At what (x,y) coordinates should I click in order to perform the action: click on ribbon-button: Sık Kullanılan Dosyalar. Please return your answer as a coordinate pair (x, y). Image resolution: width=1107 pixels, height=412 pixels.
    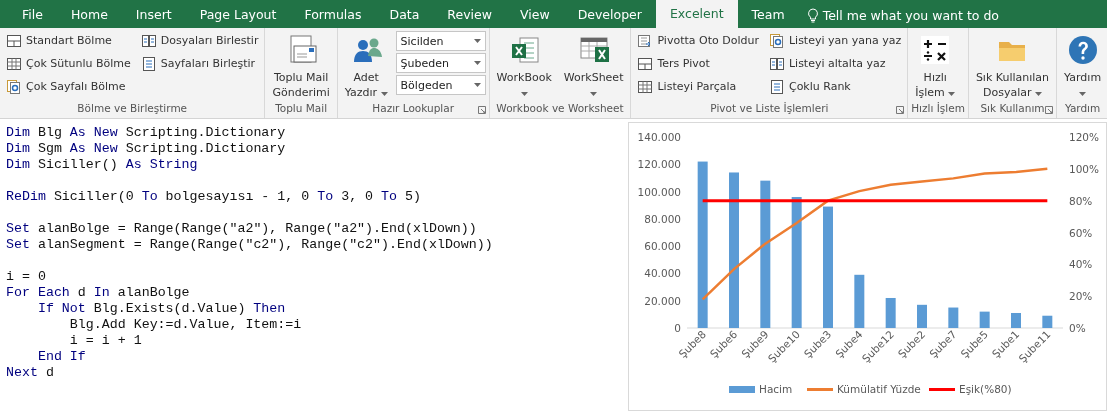
    Looking at the image, I should click on (1012, 66).